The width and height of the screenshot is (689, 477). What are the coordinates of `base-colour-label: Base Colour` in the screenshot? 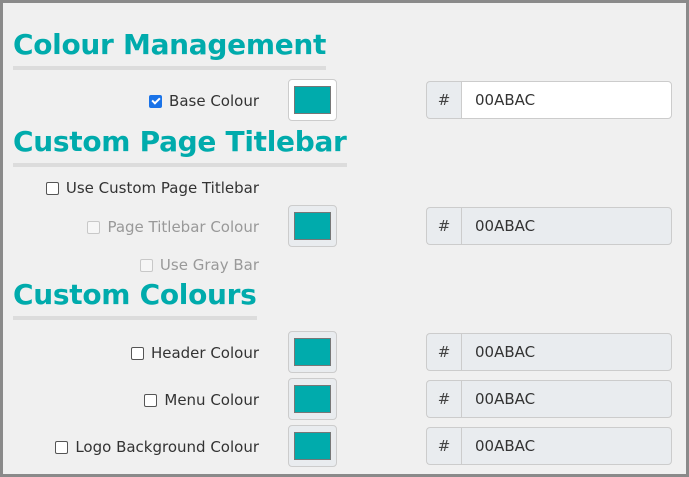 It's located at (204, 101).